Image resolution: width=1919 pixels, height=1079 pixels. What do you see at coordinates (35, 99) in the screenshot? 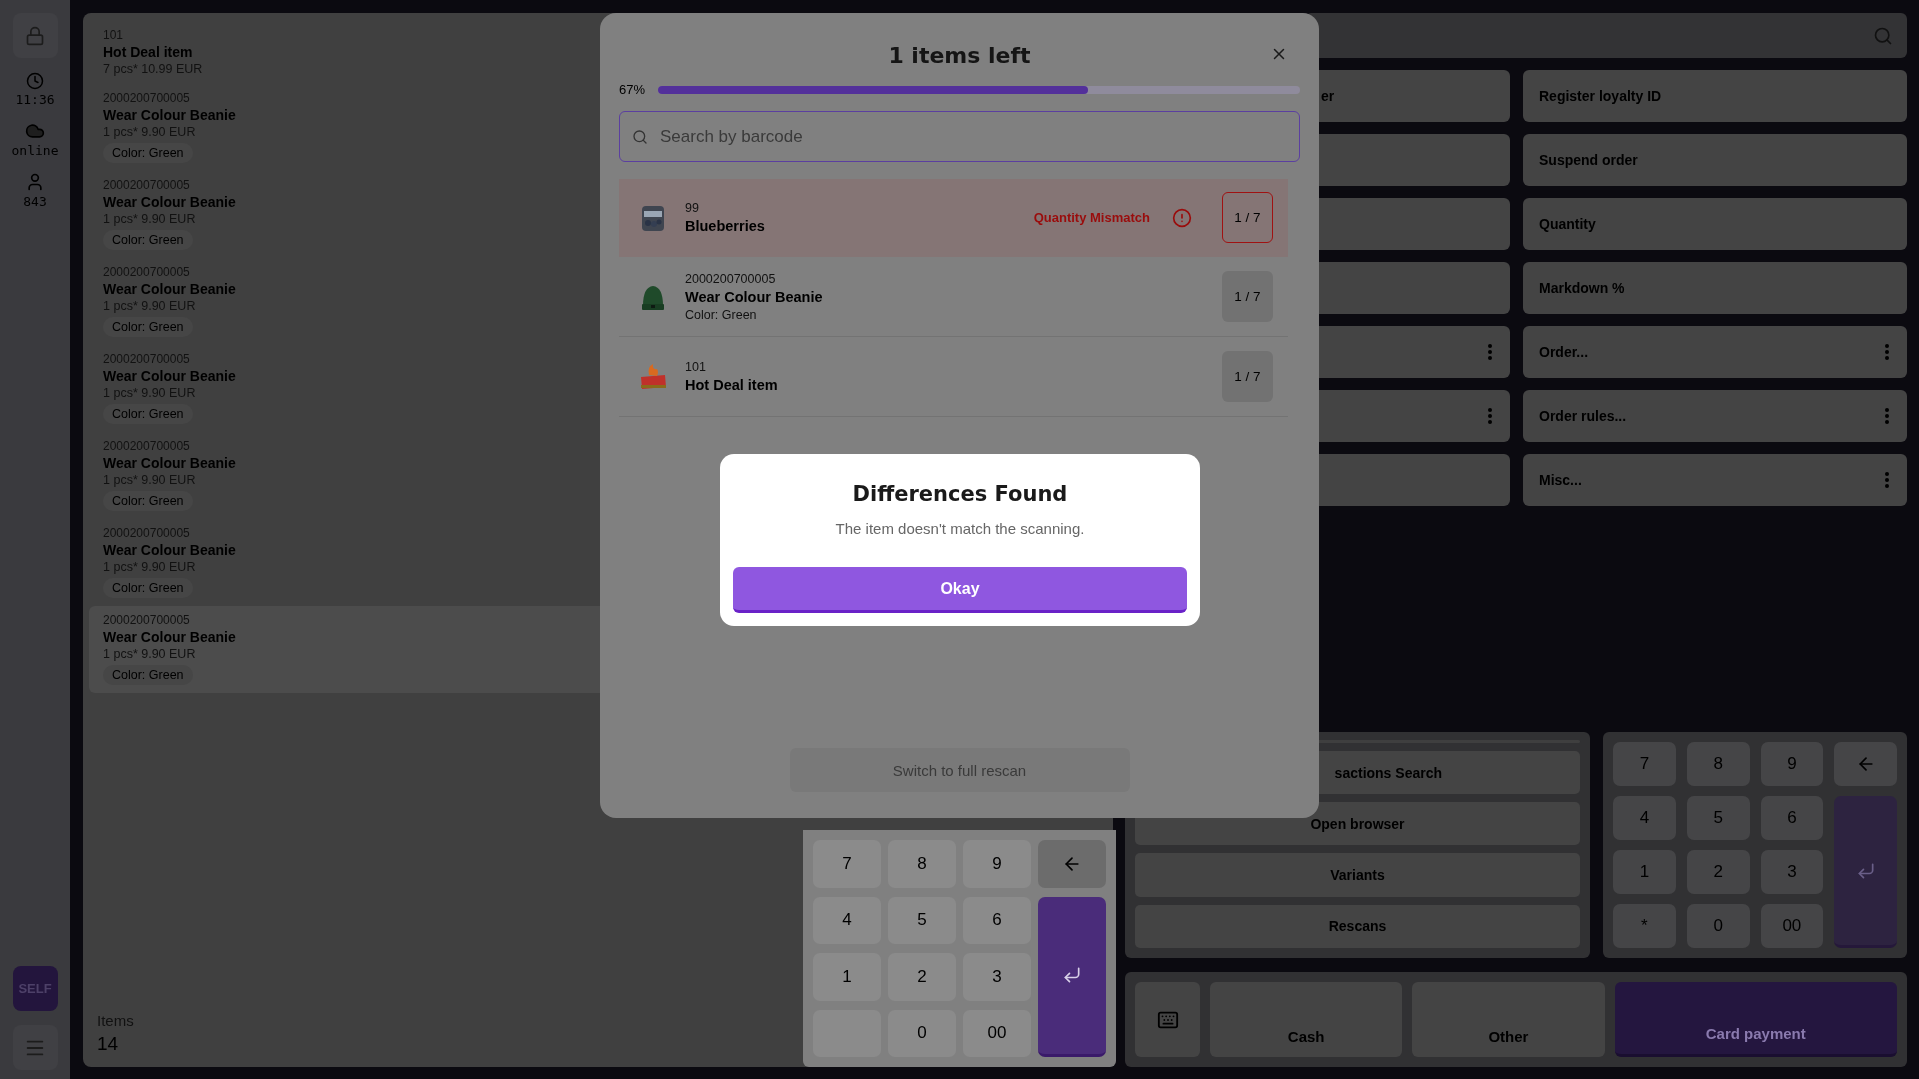
I see `clock-time: 11:36` at bounding box center [35, 99].